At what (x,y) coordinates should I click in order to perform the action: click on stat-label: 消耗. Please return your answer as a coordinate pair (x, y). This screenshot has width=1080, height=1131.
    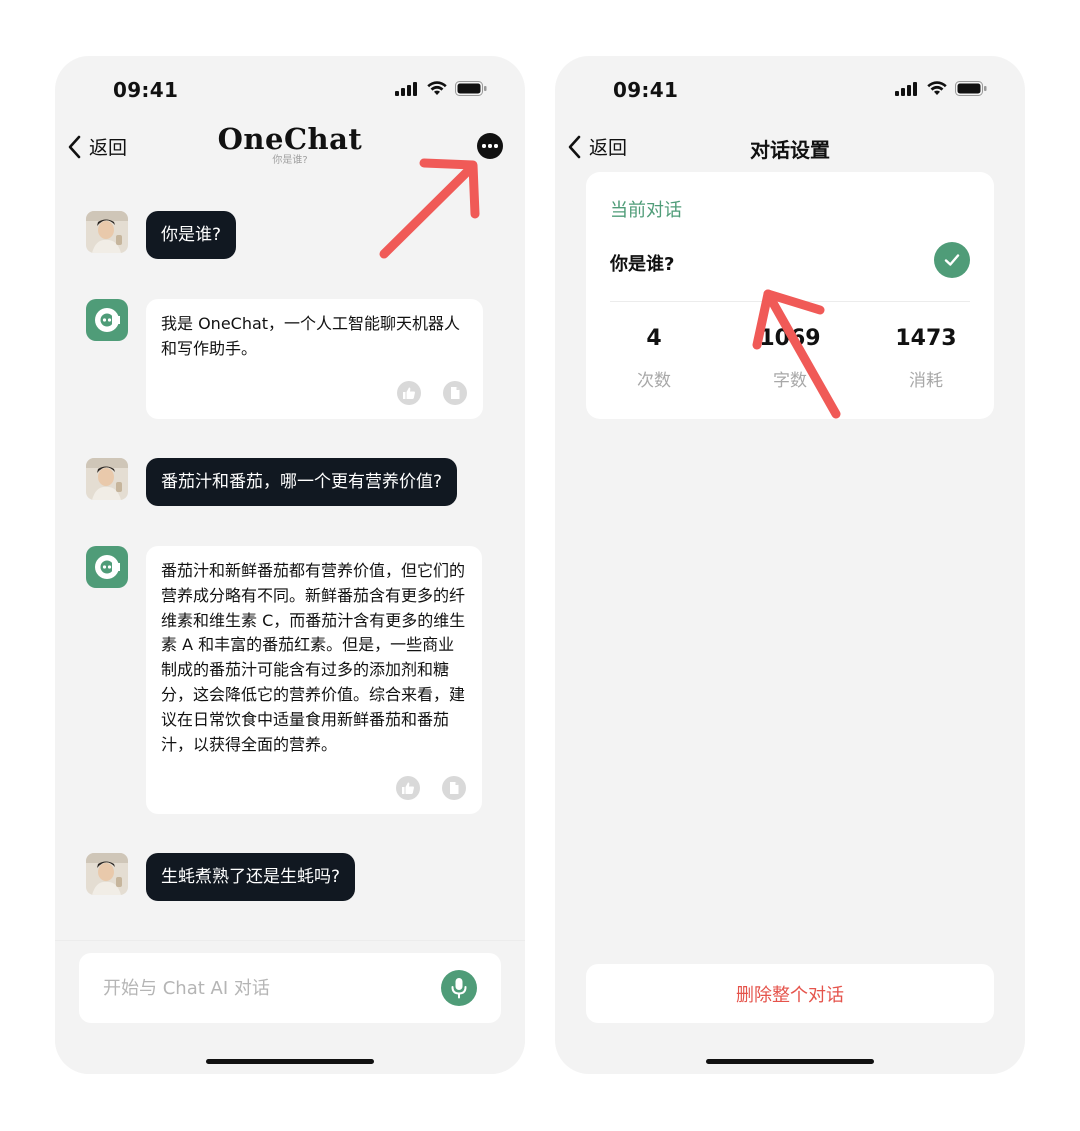
    Looking at the image, I should click on (926, 381).